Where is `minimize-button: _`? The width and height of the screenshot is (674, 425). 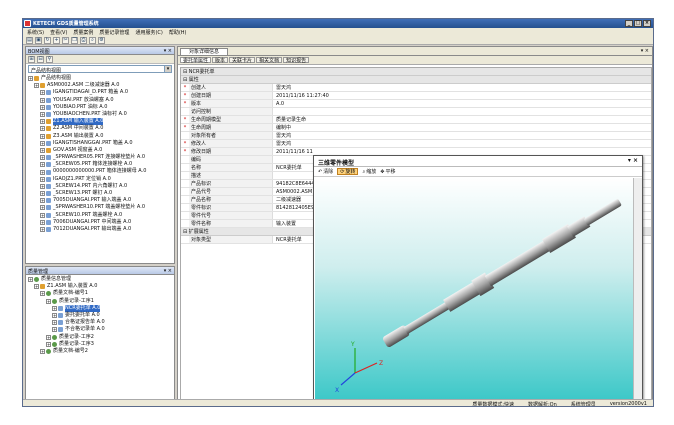 minimize-button: _ is located at coordinates (629, 23).